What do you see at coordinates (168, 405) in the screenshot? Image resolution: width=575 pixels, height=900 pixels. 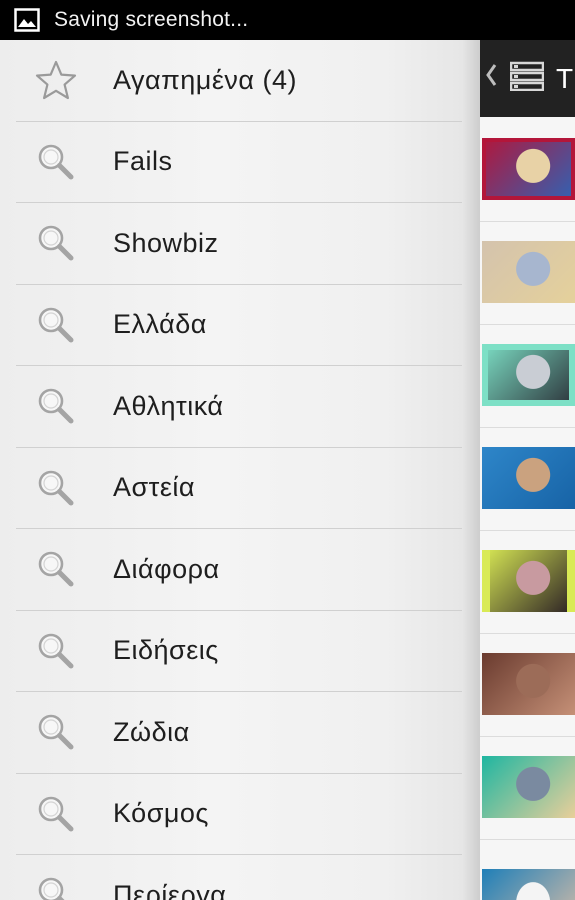 I see `drawer-item-label: Αθλητικά` at bounding box center [168, 405].